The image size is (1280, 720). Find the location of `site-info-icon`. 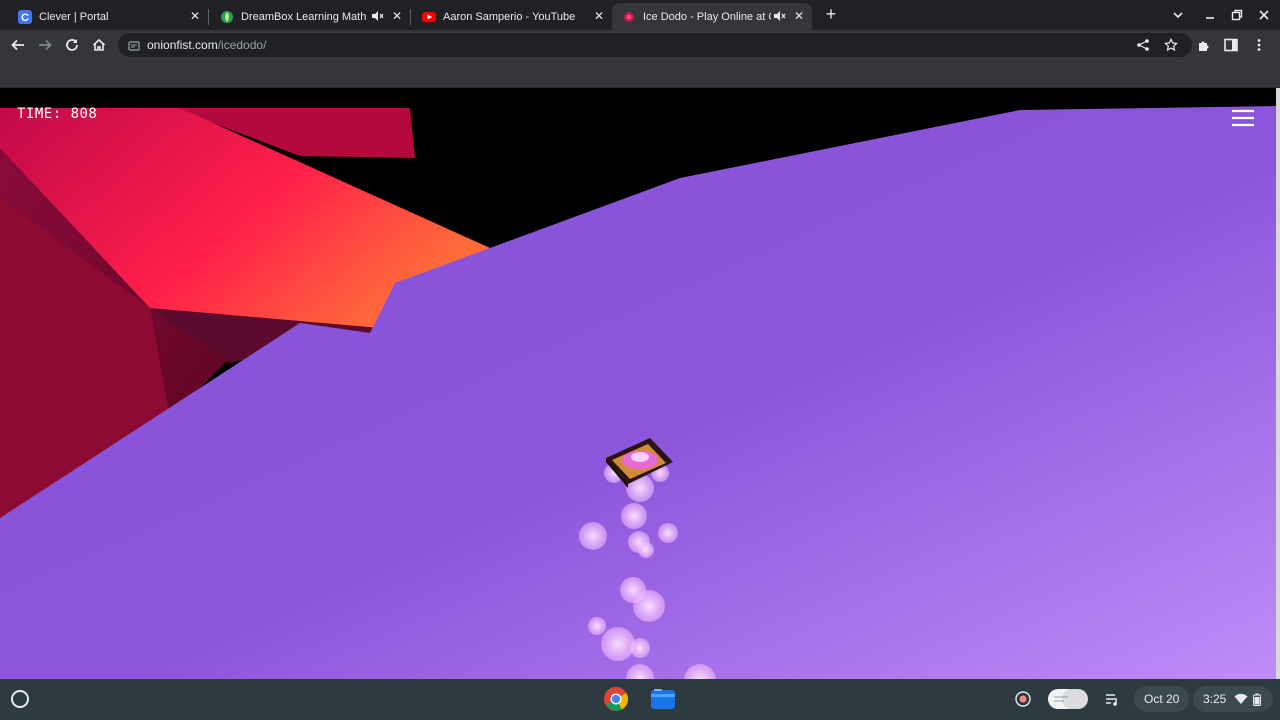

site-info-icon is located at coordinates (134, 45).